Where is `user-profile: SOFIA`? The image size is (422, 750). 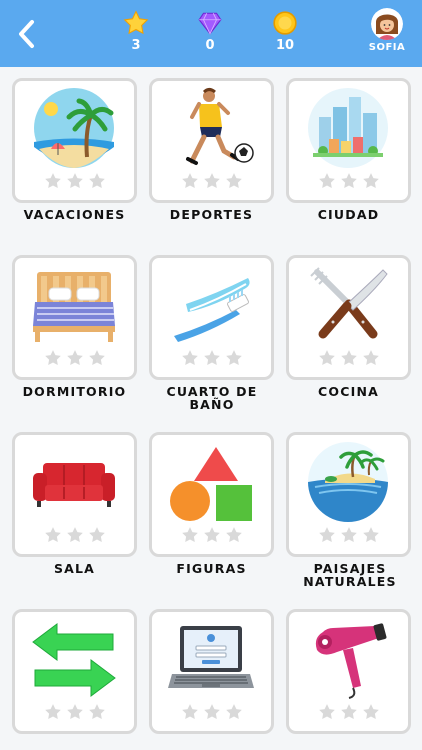 user-profile: SOFIA is located at coordinates (387, 30).